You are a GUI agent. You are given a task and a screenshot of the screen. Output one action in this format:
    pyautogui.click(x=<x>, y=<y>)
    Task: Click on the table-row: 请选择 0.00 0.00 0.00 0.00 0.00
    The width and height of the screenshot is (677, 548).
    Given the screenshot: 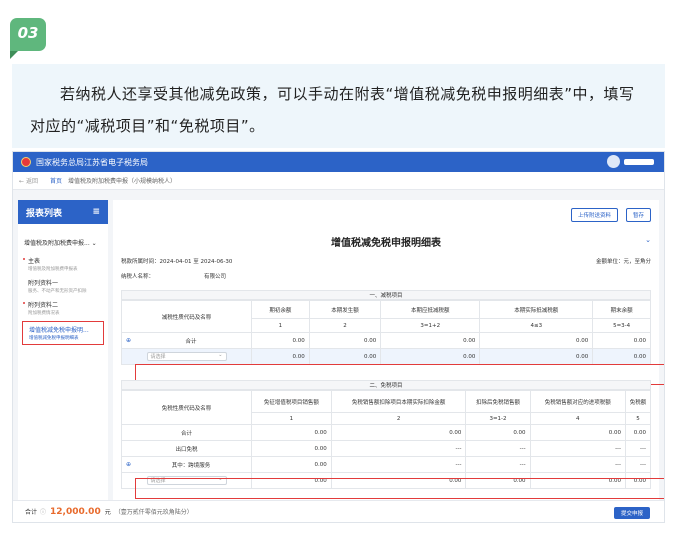 What is the action you would take?
    pyautogui.click(x=386, y=356)
    